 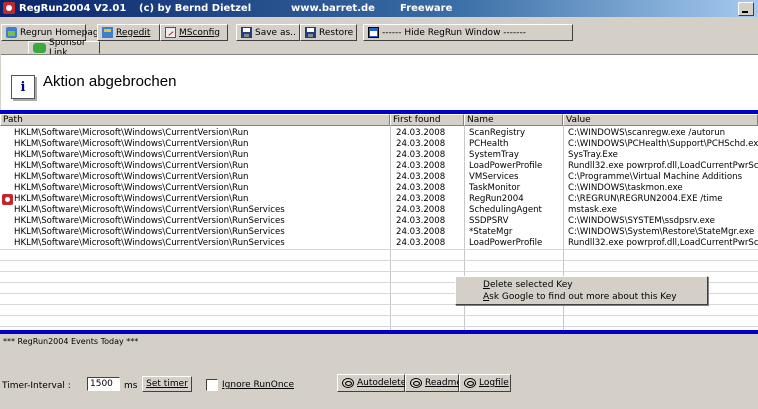 What do you see at coordinates (497, 133) in the screenshot?
I see `cell-name: ScanRegistry` at bounding box center [497, 133].